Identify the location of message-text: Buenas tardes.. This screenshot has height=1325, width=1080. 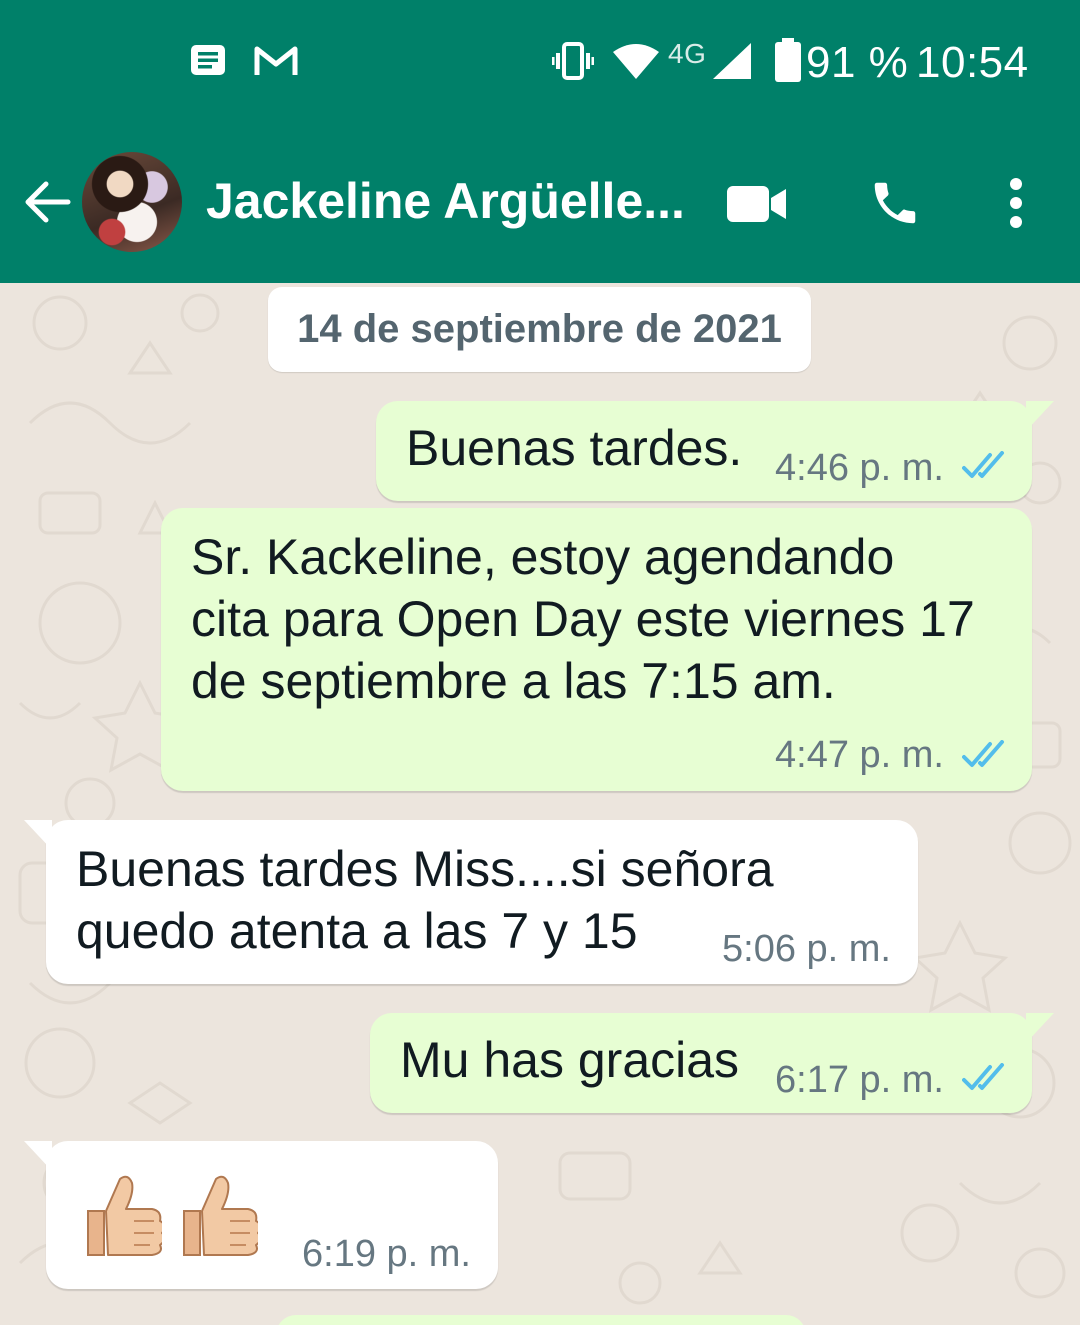
(574, 448).